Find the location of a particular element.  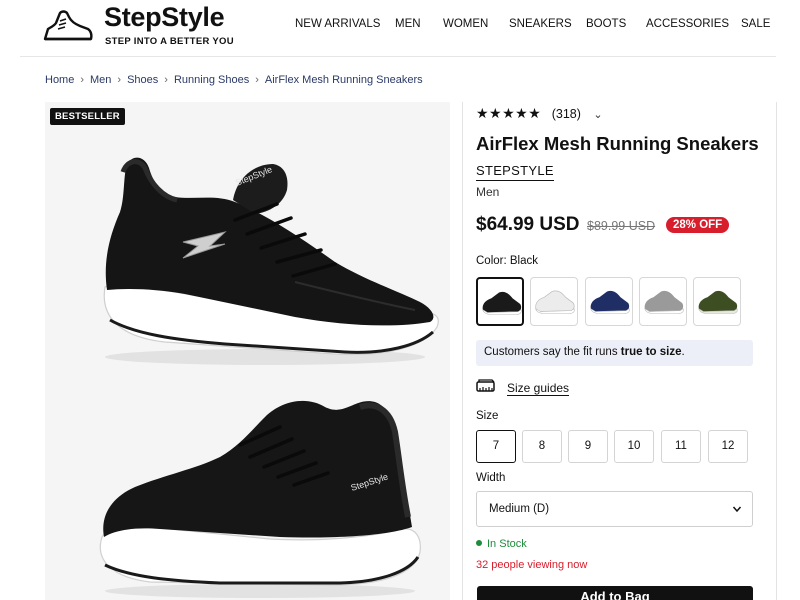

swatch-black is located at coordinates (500, 301).